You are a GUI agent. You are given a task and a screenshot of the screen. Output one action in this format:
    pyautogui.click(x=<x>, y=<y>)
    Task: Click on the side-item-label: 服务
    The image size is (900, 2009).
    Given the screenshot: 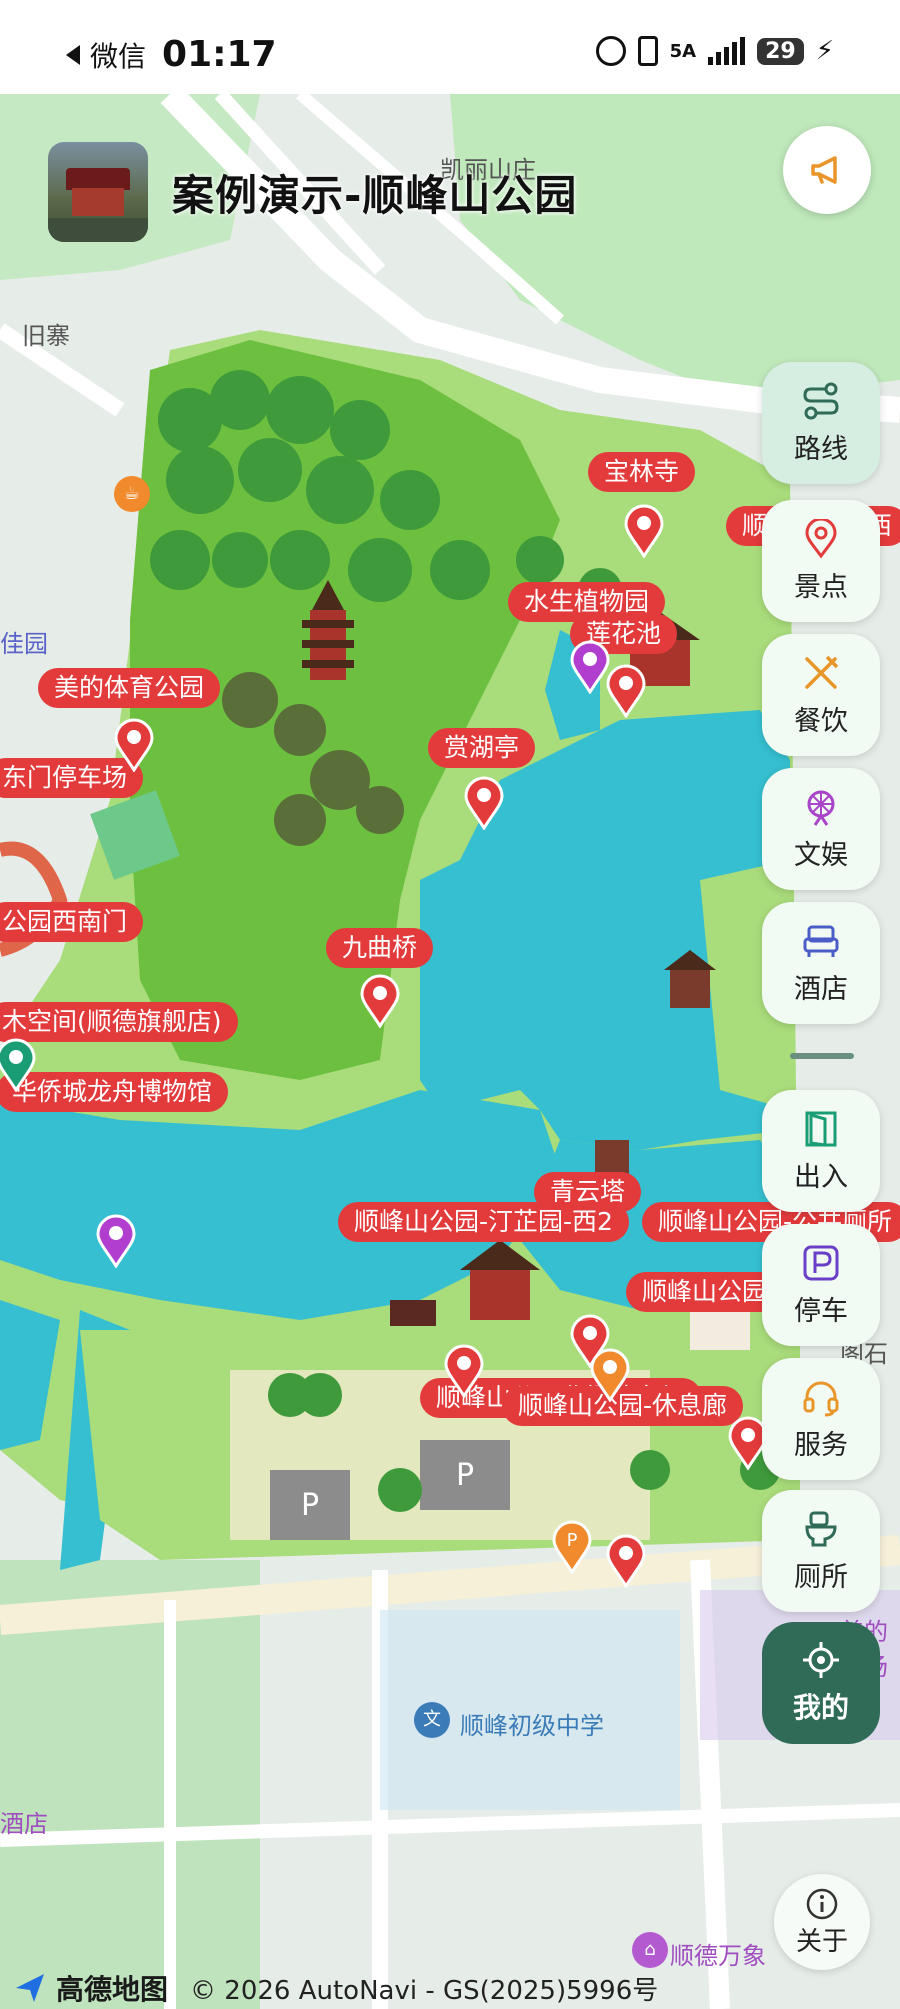 What is the action you would take?
    pyautogui.click(x=821, y=1445)
    